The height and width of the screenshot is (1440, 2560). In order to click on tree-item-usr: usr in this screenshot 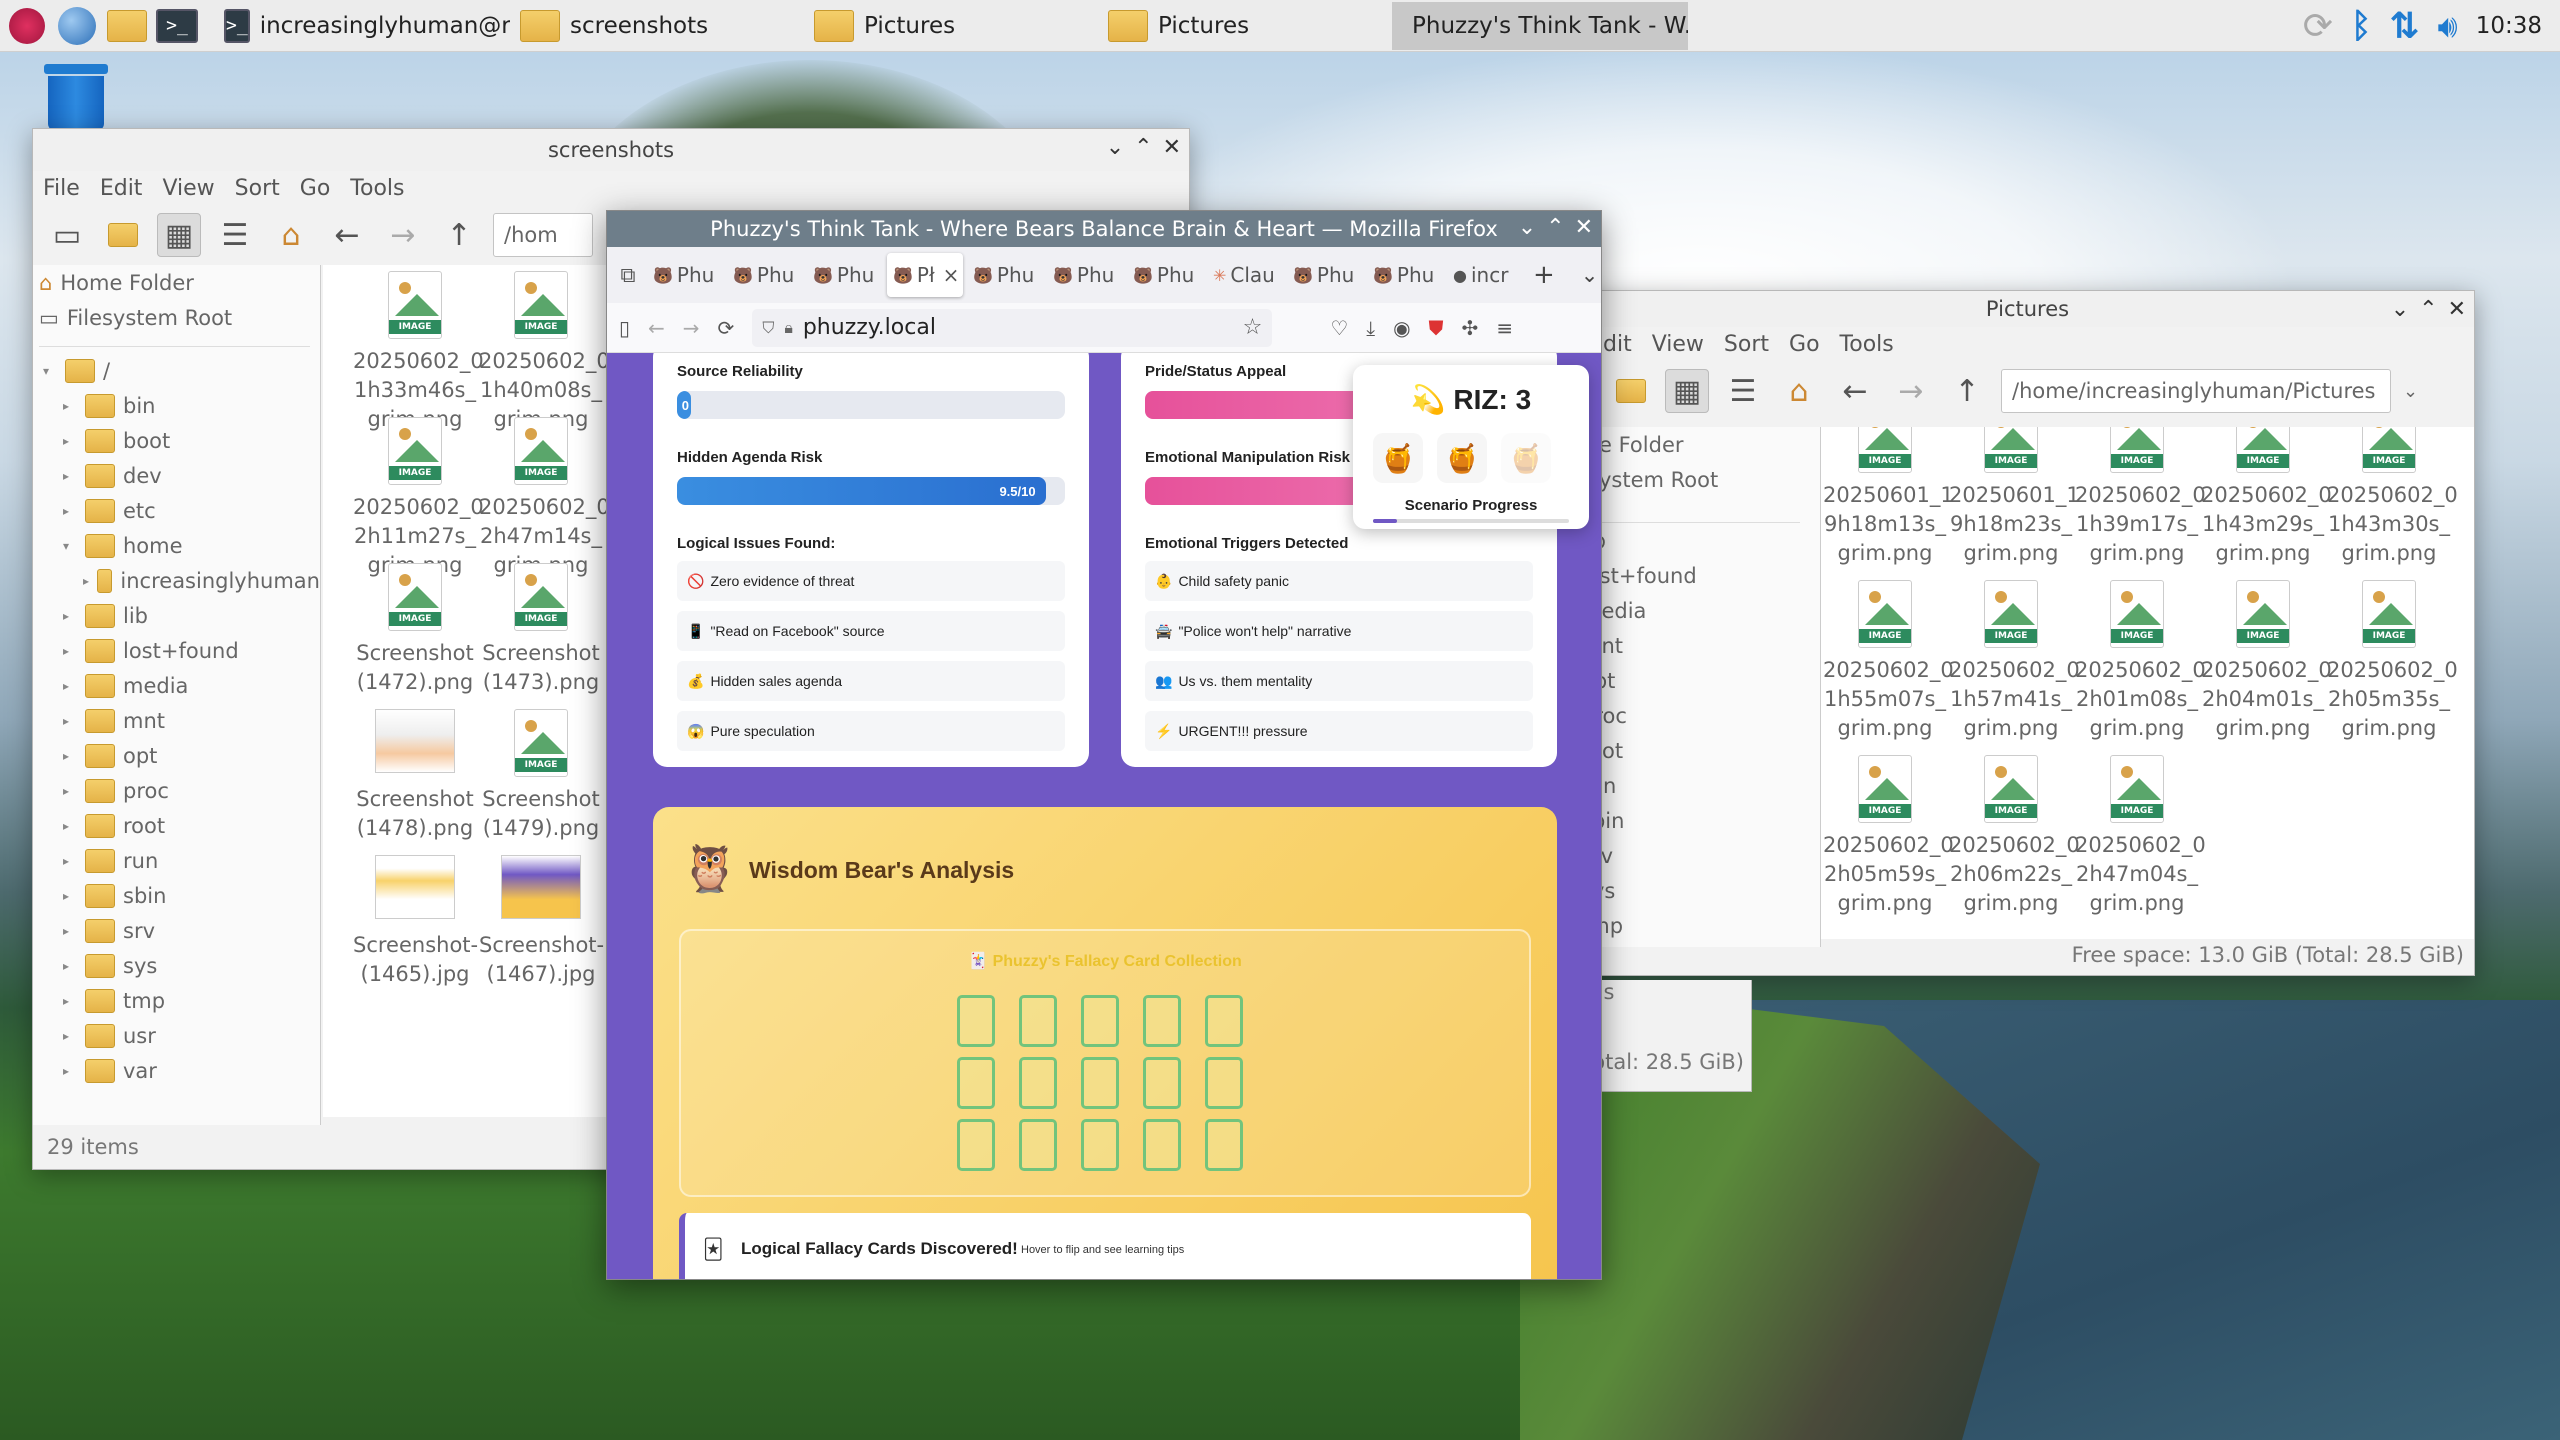, I will do `click(1700, 945)`.